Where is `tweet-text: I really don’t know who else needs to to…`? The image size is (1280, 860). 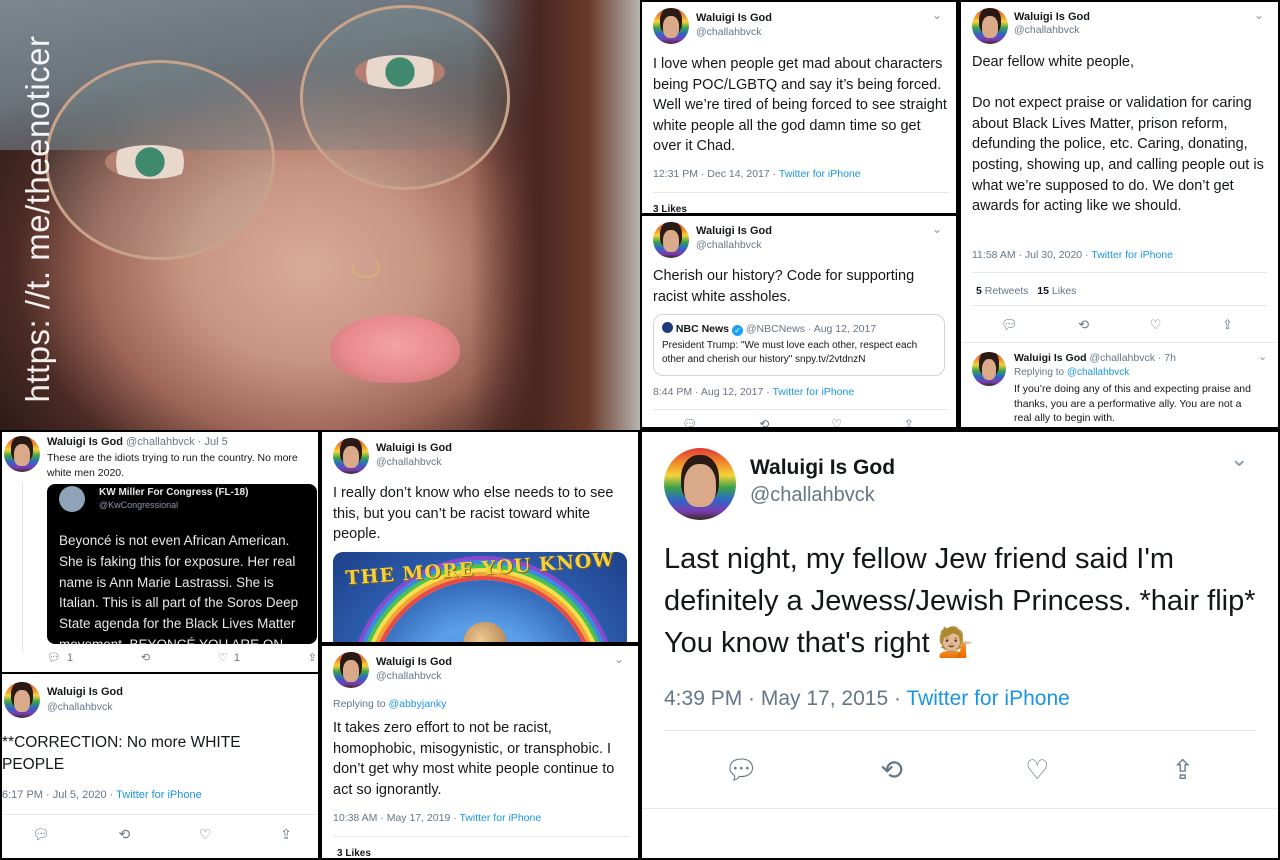
tweet-text: I really don’t know who else needs to to… is located at coordinates (473, 513).